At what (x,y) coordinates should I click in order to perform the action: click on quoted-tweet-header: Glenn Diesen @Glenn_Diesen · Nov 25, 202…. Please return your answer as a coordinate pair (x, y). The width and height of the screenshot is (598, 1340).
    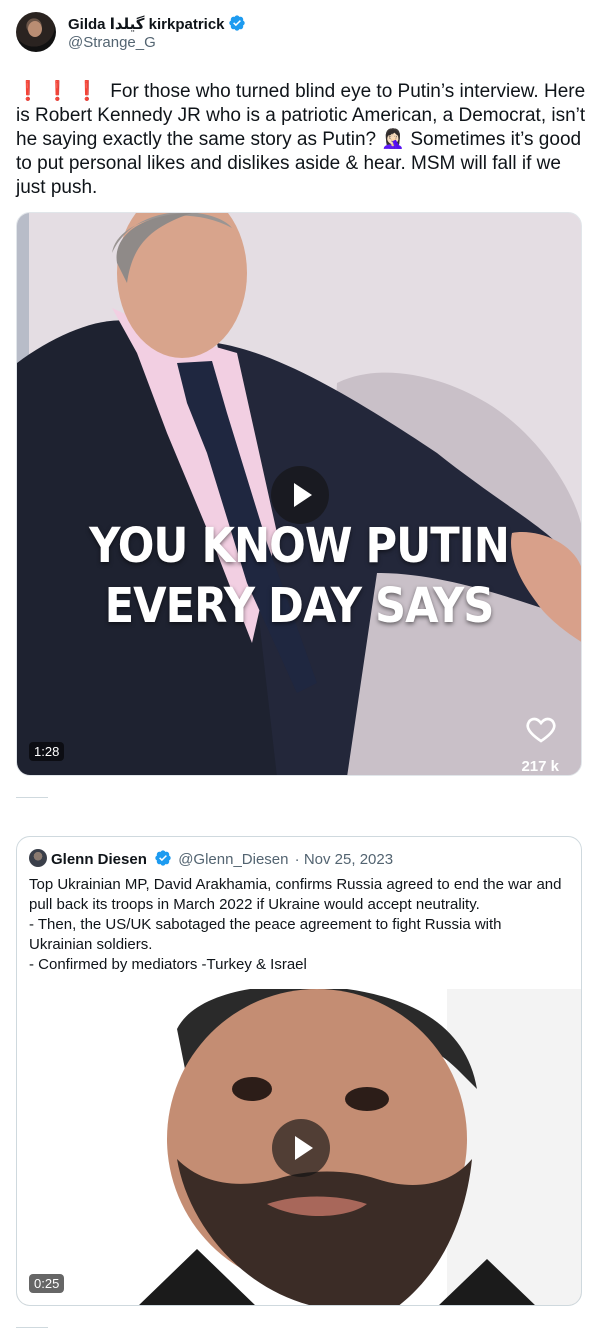
    Looking at the image, I should click on (211, 858).